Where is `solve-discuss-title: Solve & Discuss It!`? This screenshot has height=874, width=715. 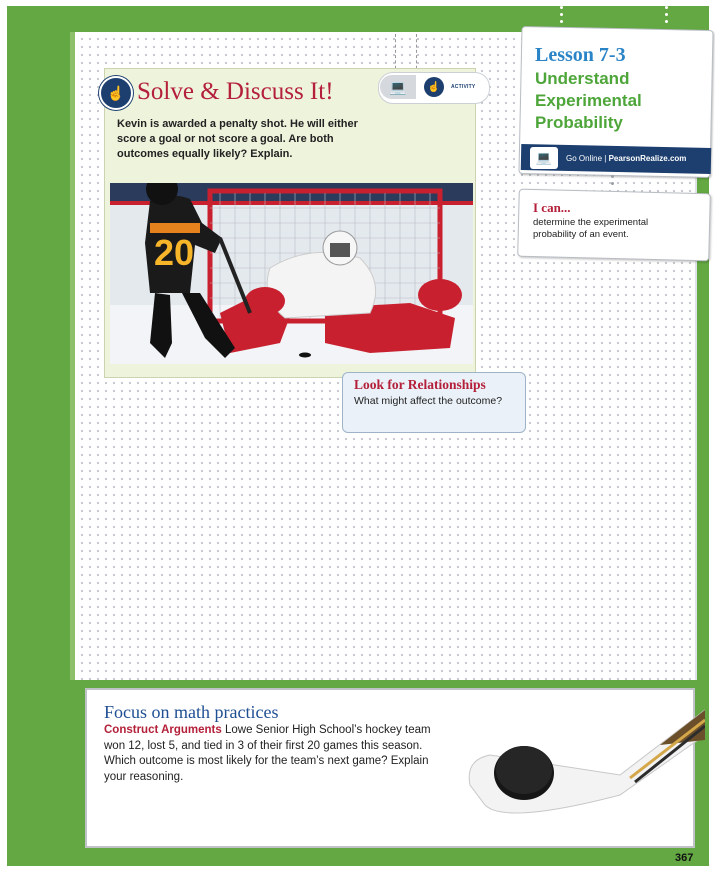
solve-discuss-title: Solve & Discuss It! is located at coordinates (235, 91).